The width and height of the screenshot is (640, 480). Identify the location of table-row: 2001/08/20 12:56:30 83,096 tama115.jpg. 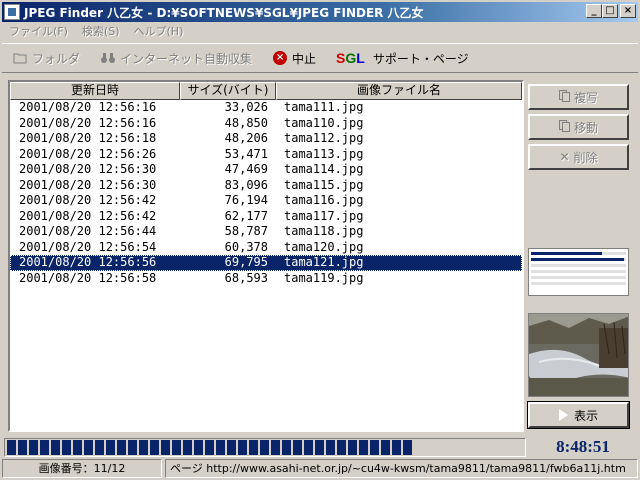
(266, 186).